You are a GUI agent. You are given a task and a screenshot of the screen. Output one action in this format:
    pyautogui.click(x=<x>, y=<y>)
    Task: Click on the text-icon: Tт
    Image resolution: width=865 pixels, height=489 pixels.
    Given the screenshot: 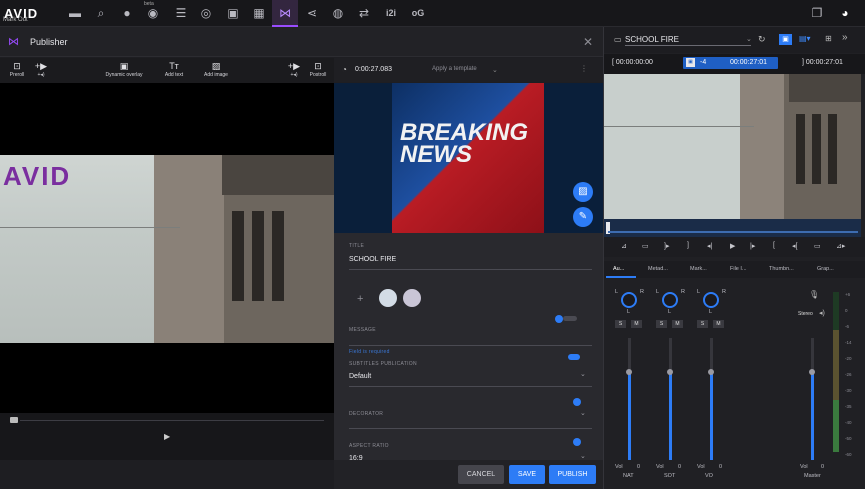 What is the action you would take?
    pyautogui.click(x=174, y=66)
    